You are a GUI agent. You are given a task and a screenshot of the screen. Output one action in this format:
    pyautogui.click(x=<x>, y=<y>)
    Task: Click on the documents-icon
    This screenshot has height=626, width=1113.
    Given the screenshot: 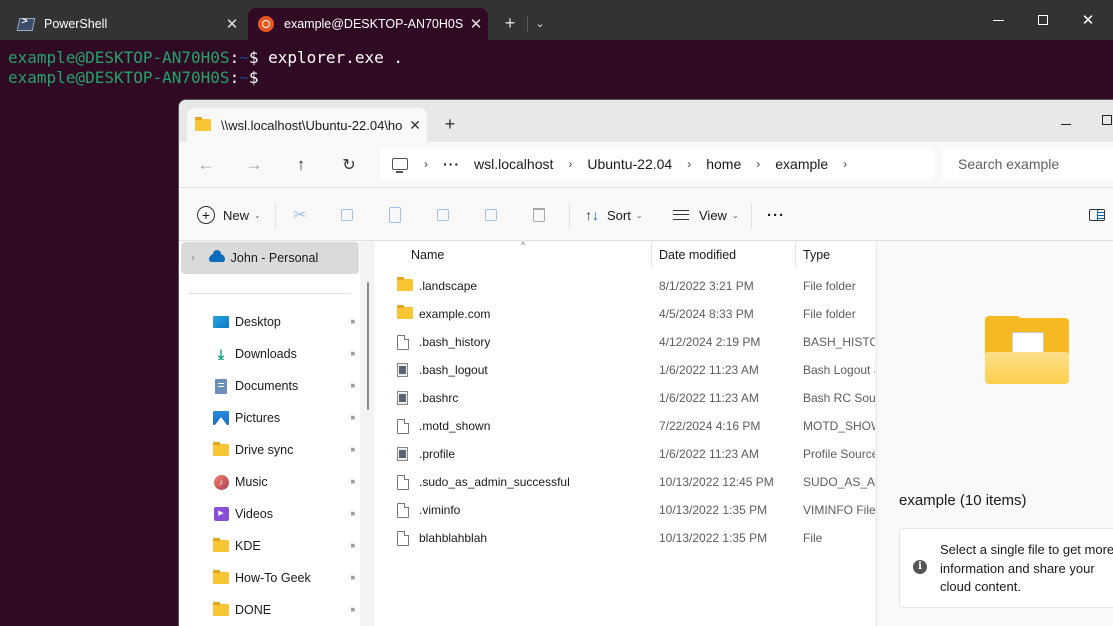 What is the action you would take?
    pyautogui.click(x=221, y=386)
    